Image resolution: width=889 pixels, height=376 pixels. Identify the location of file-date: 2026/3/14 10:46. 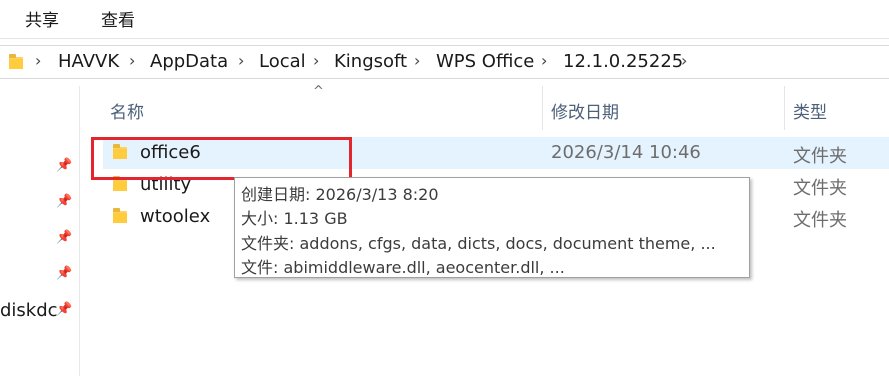
(626, 152).